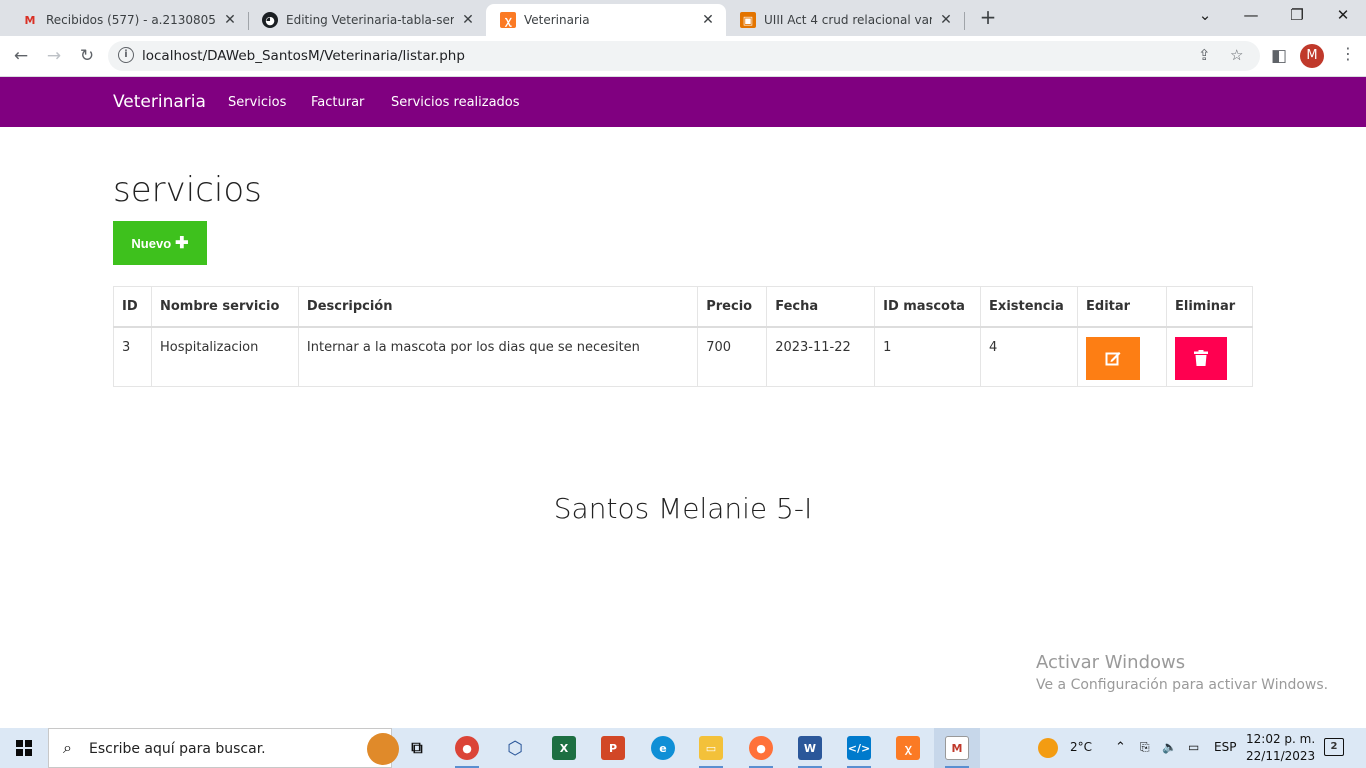  What do you see at coordinates (810, 748) in the screenshot?
I see `word-icon: W` at bounding box center [810, 748].